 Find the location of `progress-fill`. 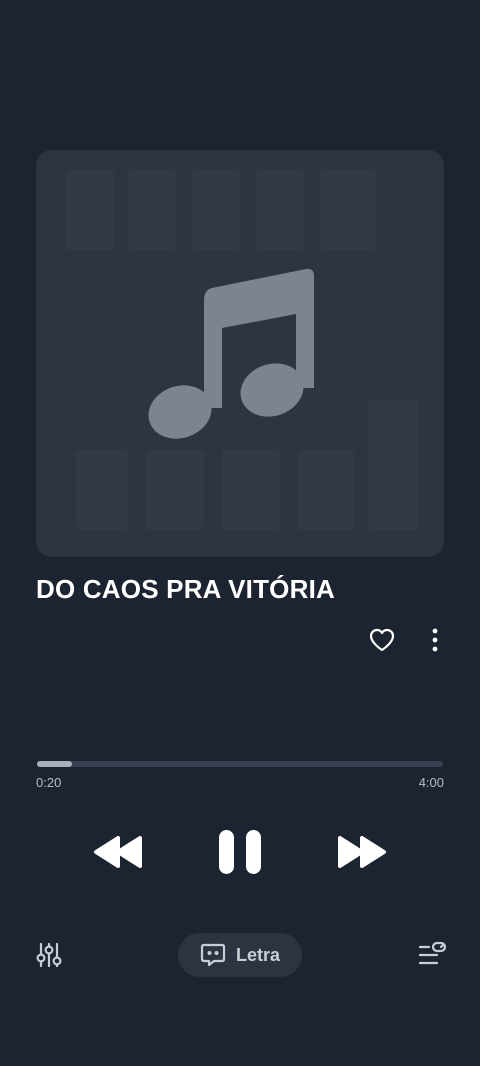

progress-fill is located at coordinates (54, 764).